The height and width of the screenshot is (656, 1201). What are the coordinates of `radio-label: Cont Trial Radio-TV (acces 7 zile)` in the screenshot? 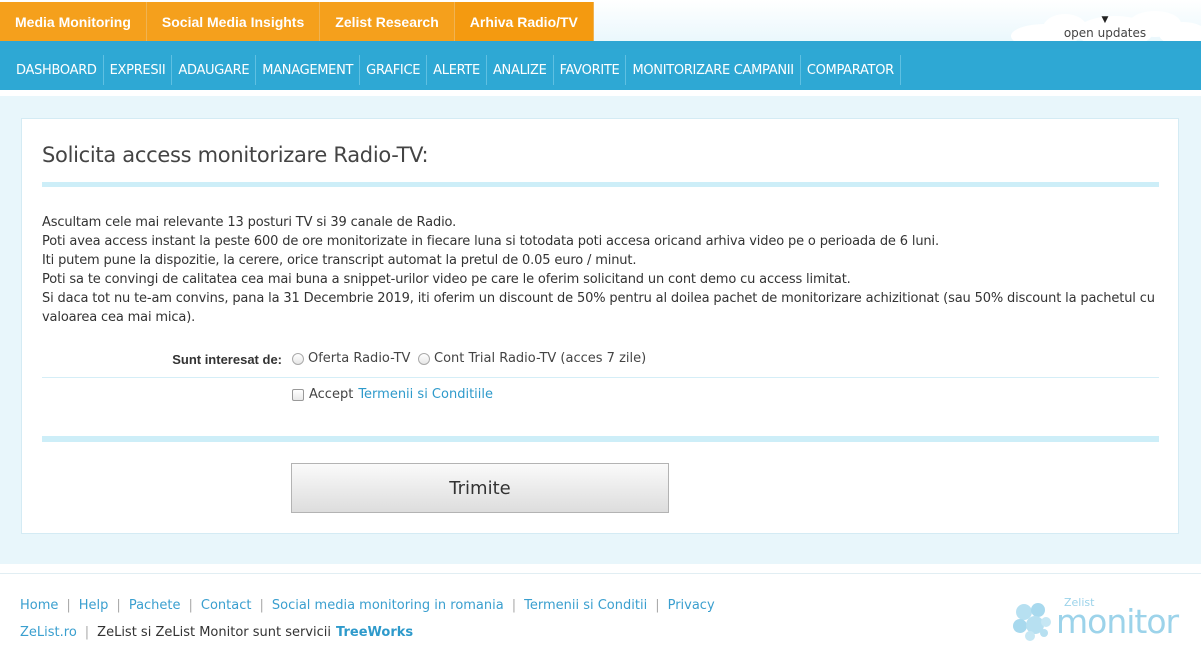 It's located at (540, 358).